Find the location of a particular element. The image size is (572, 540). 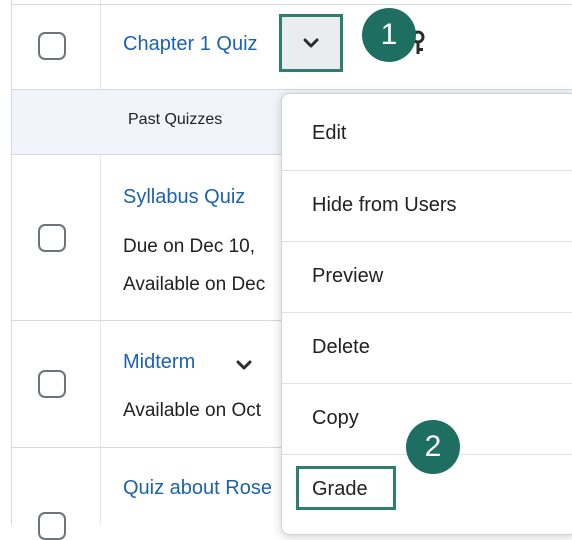

menu-item-delete: Delete is located at coordinates (427, 348).